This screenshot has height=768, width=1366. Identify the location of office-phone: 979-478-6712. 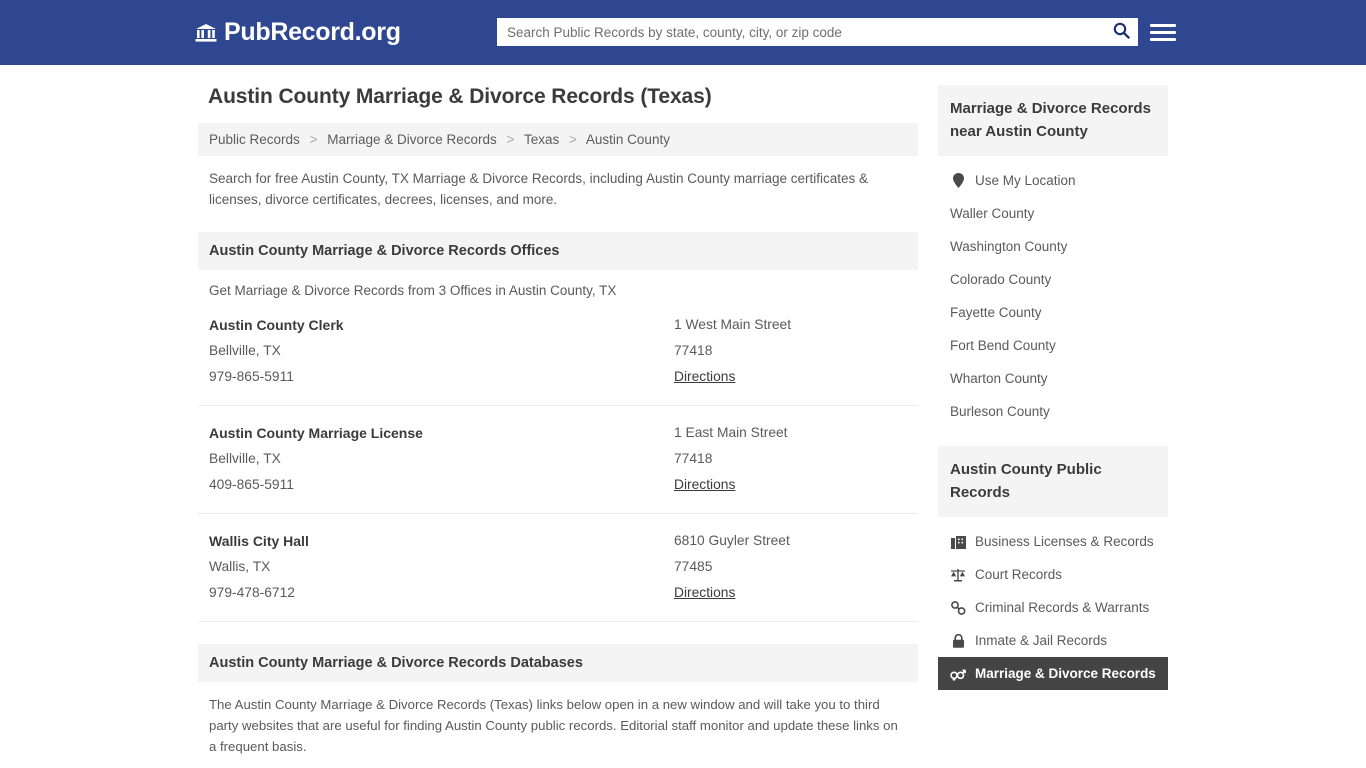
(252, 592).